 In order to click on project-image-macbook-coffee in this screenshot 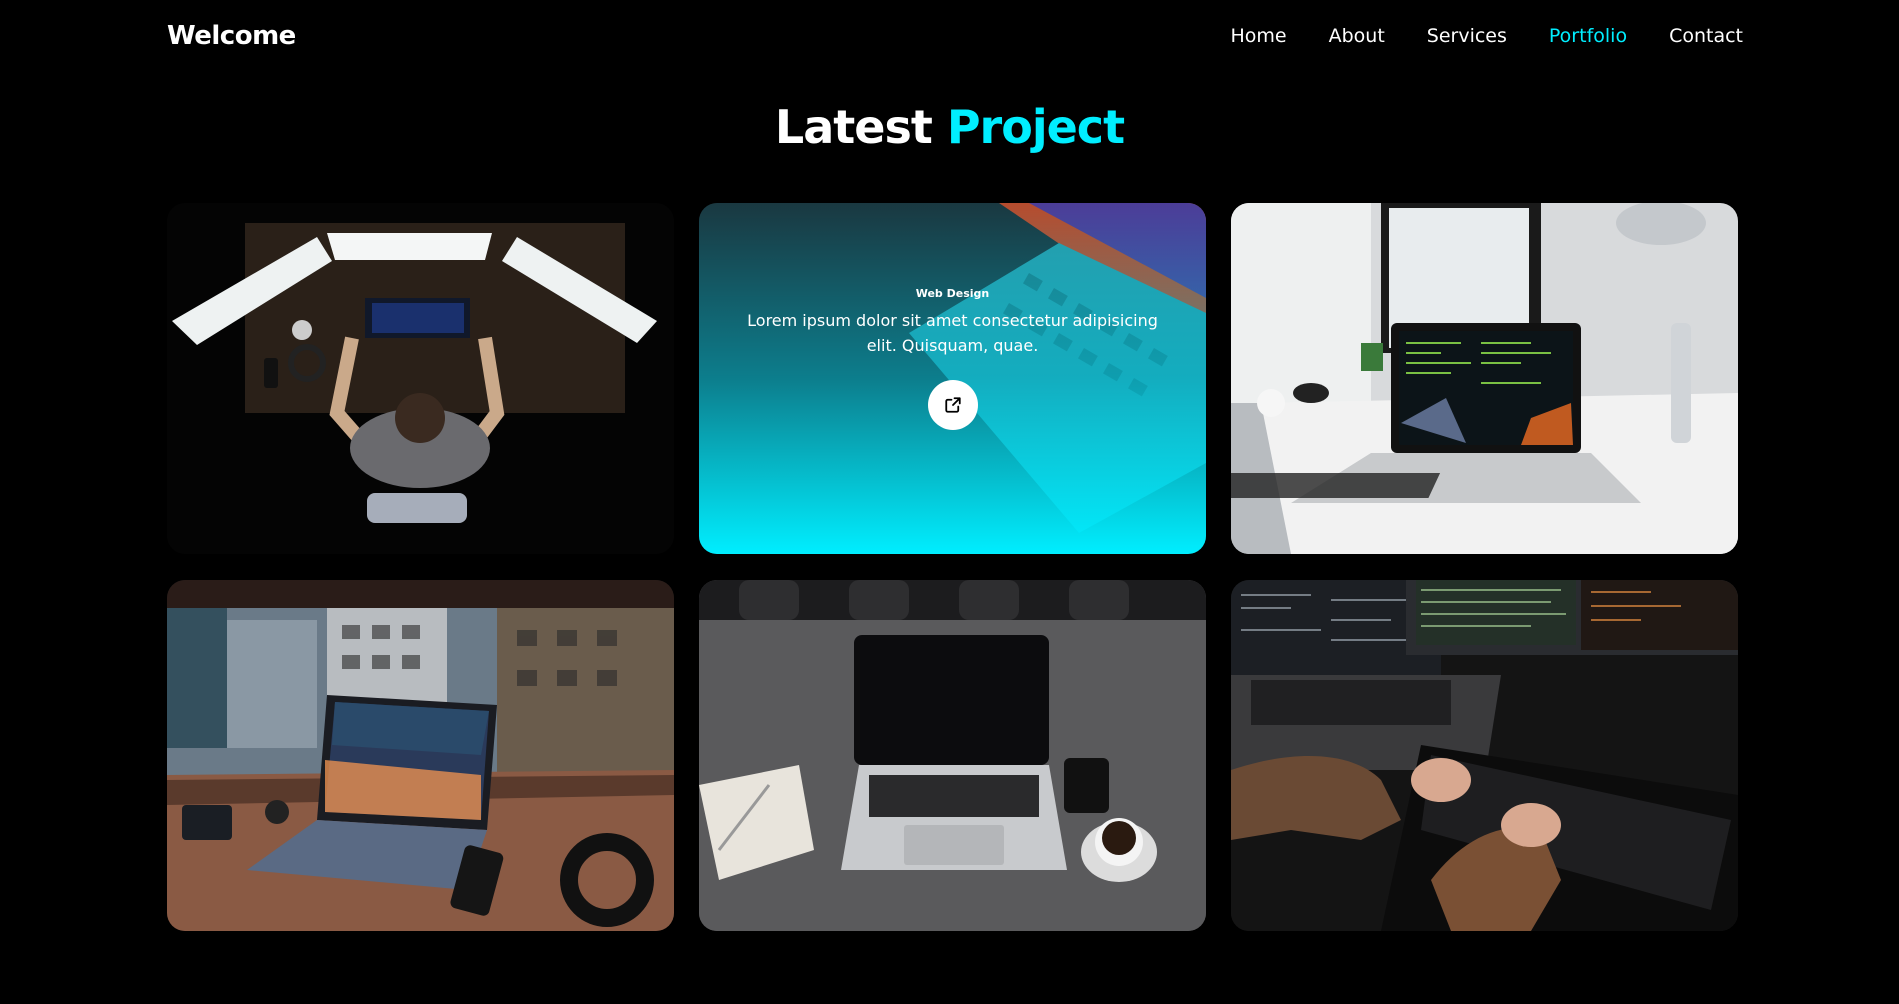, I will do `click(952, 755)`.